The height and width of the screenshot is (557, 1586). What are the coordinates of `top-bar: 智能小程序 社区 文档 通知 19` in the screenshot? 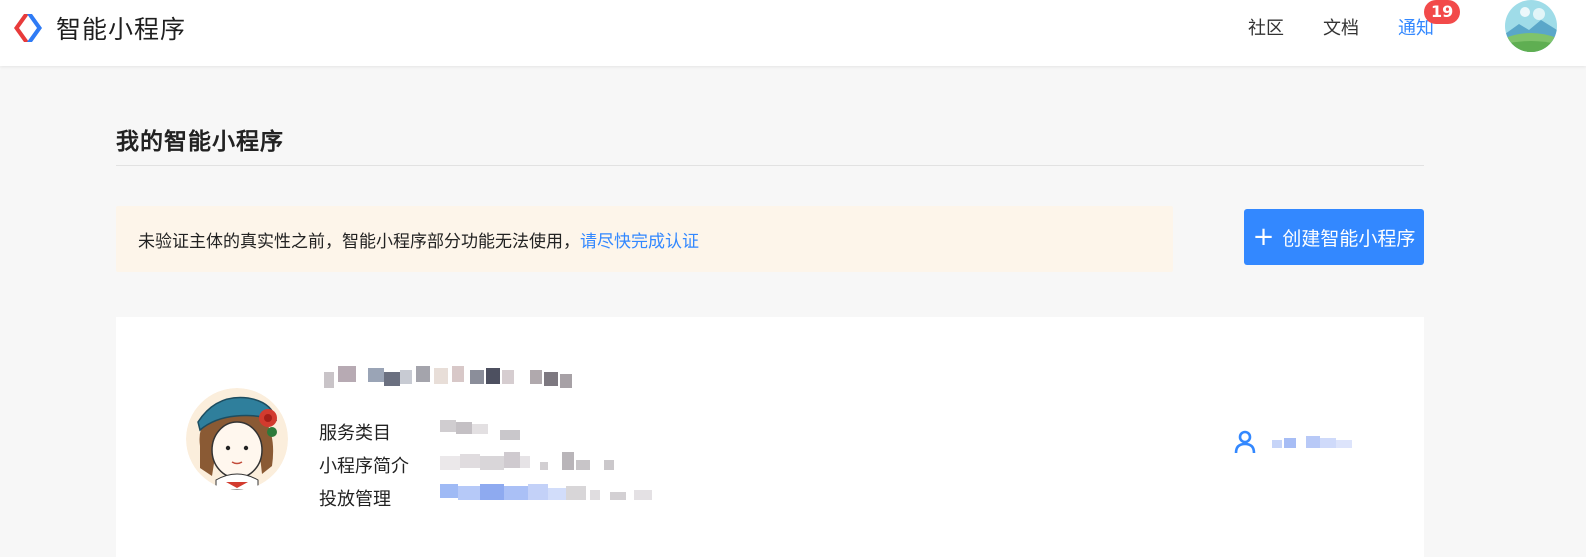 It's located at (793, 33).